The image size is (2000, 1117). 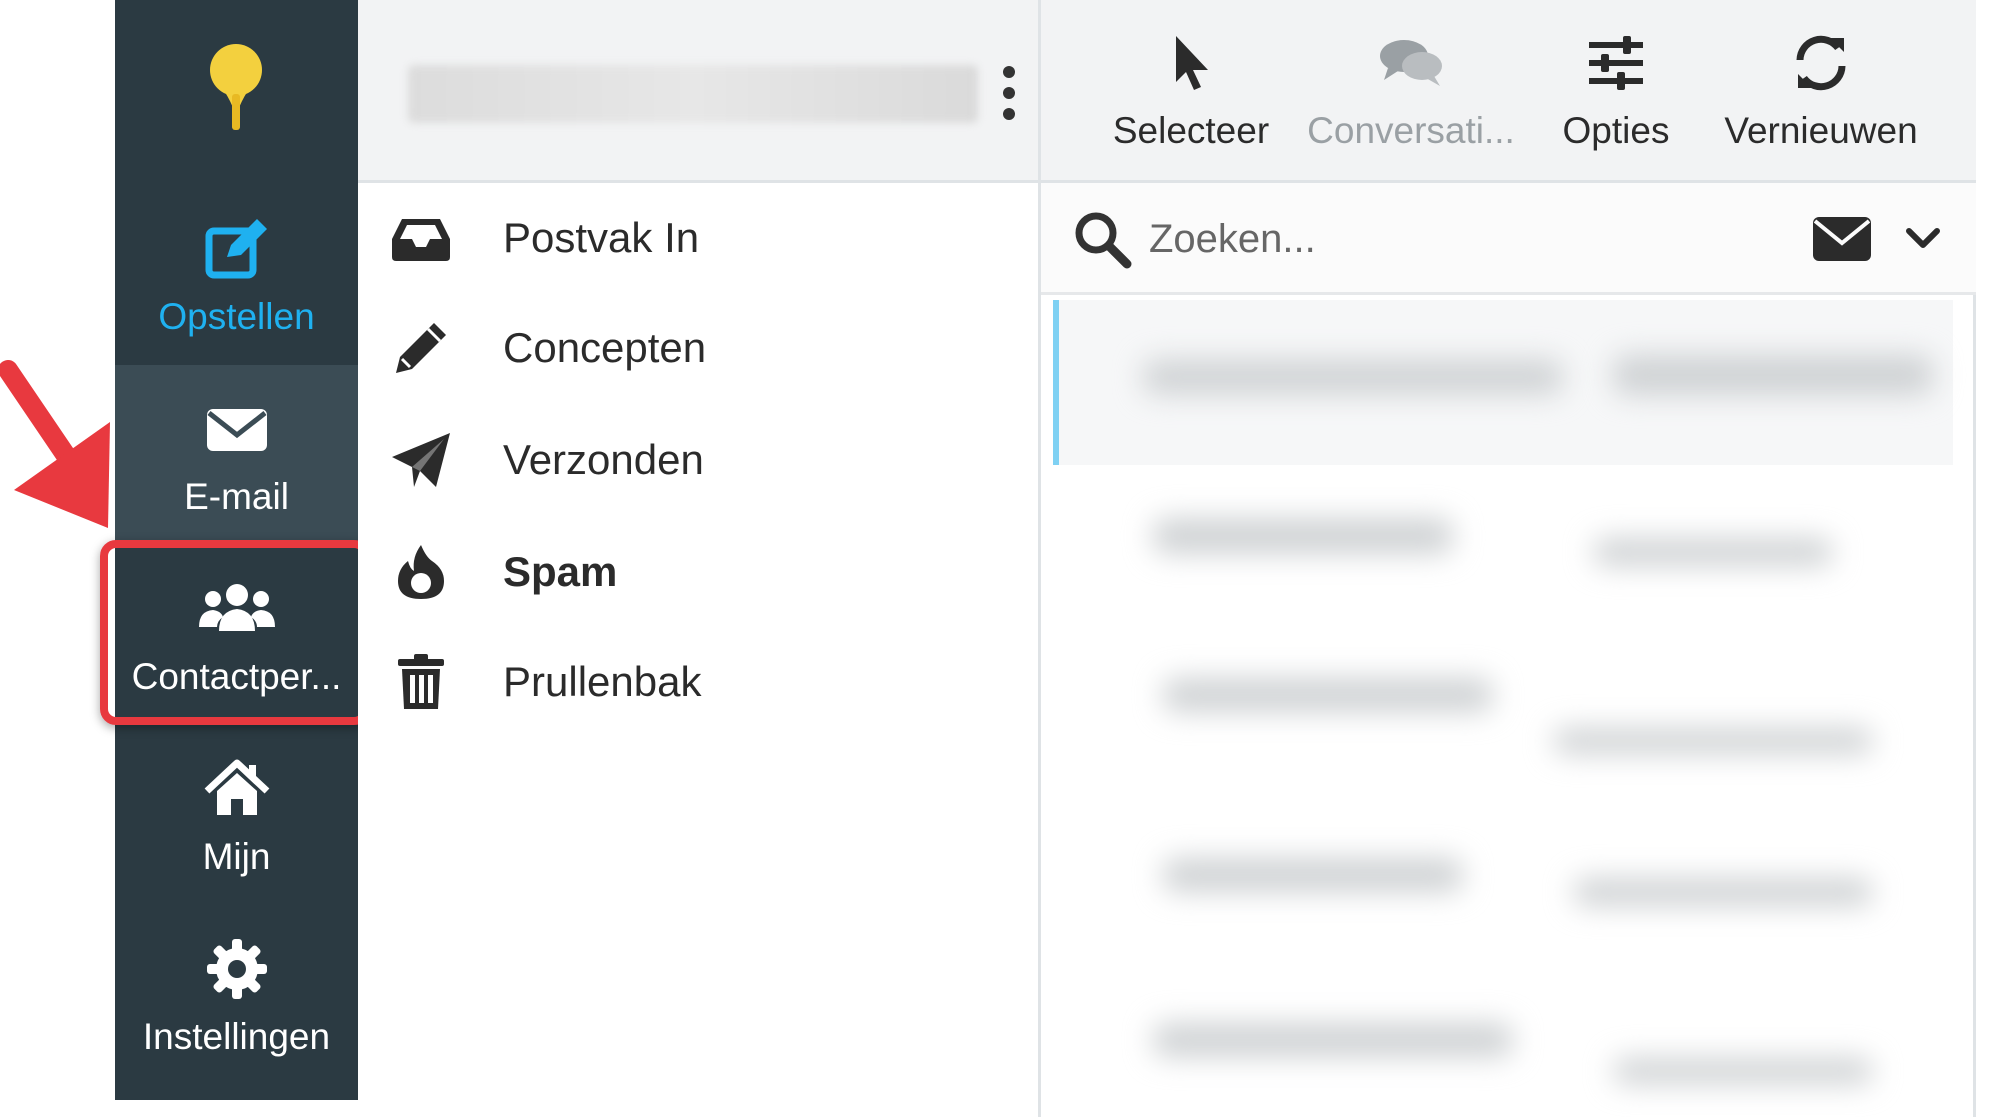 I want to click on chat-bubbles-icon, so click(x=1411, y=65).